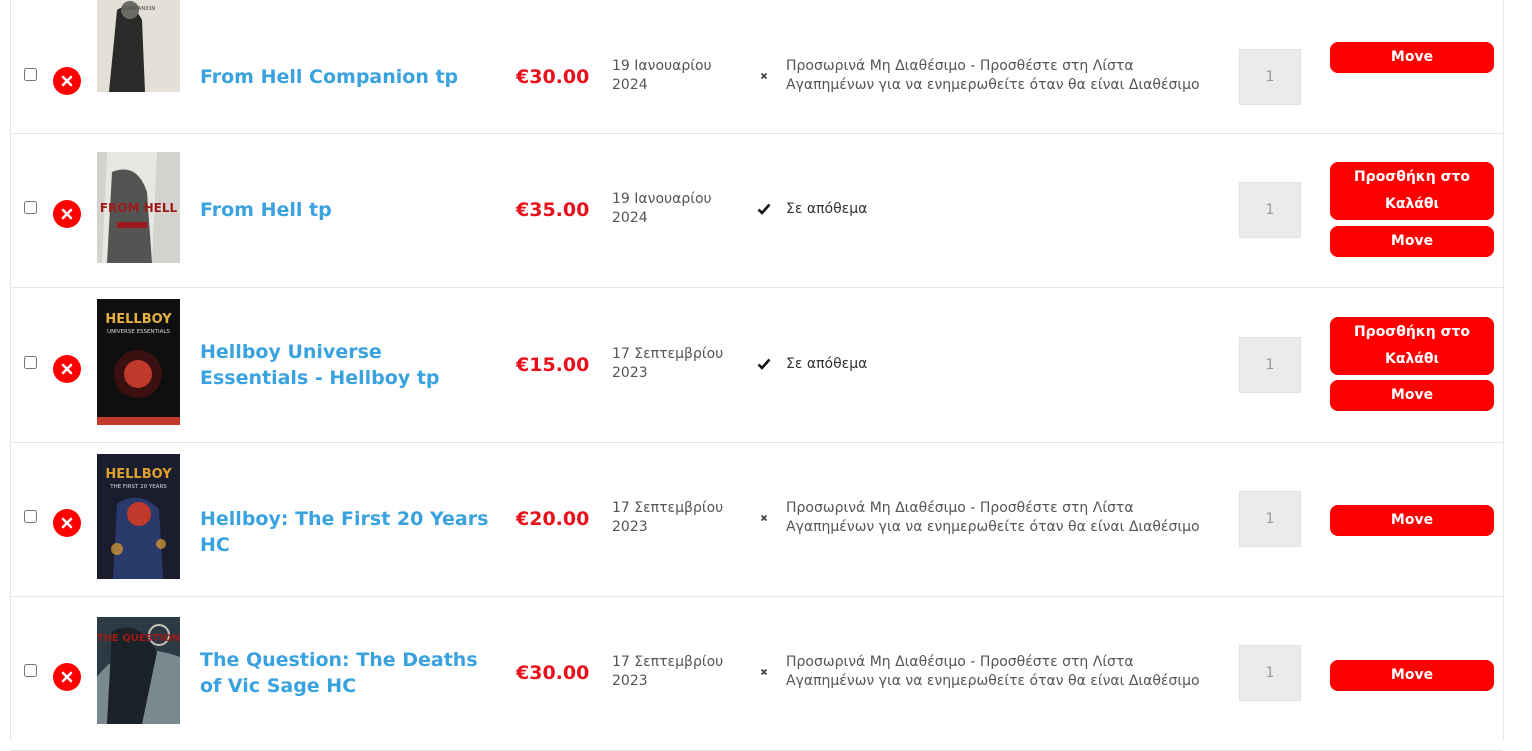 Image resolution: width=1532 pixels, height=751 pixels. I want to click on product-price: €15.00, so click(553, 364).